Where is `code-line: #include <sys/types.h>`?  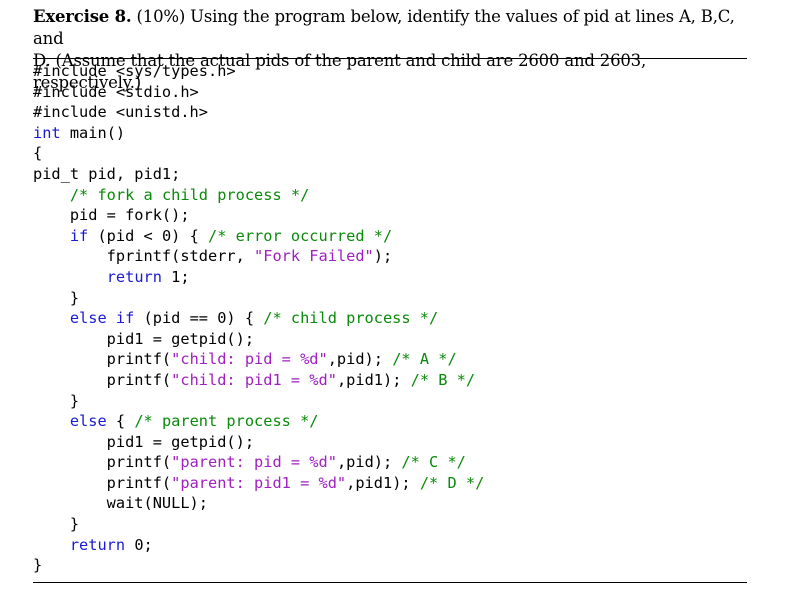
code-line: #include <sys/types.h> is located at coordinates (258, 71).